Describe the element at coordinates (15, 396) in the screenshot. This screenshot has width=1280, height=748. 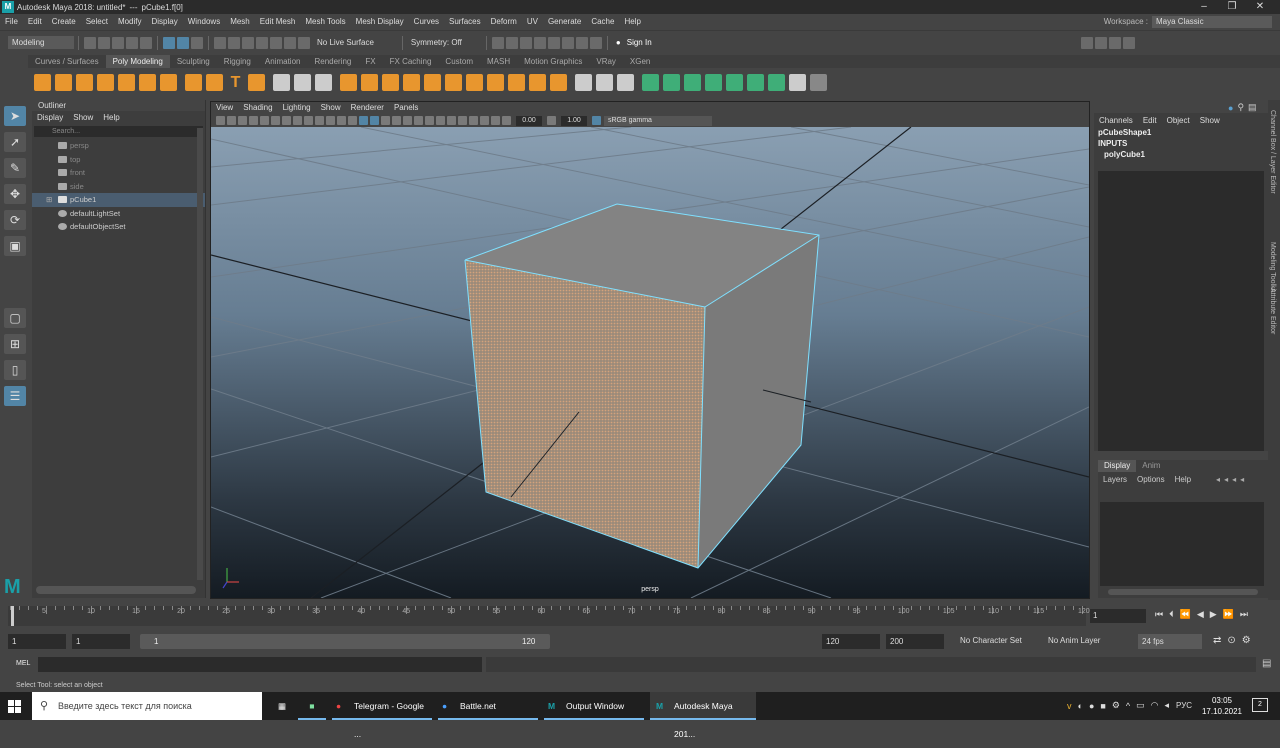
I see `outliner-layout-icon: ☰` at that location.